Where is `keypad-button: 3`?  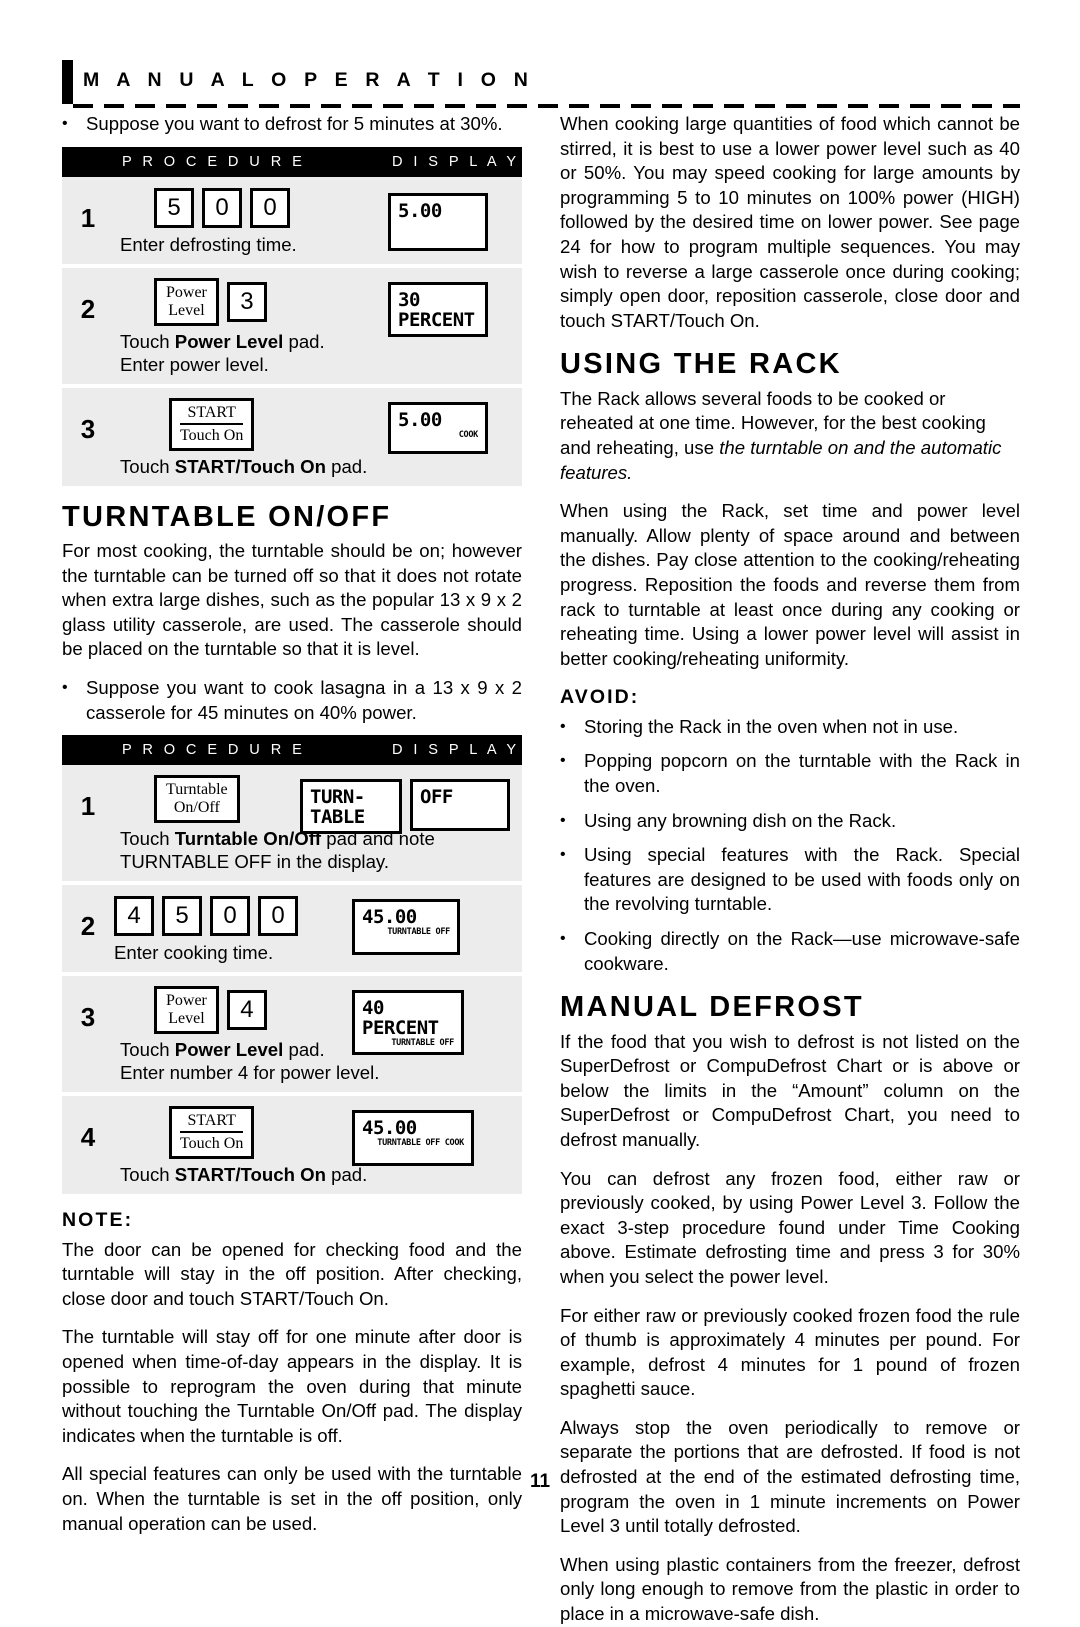 keypad-button: 3 is located at coordinates (246, 301).